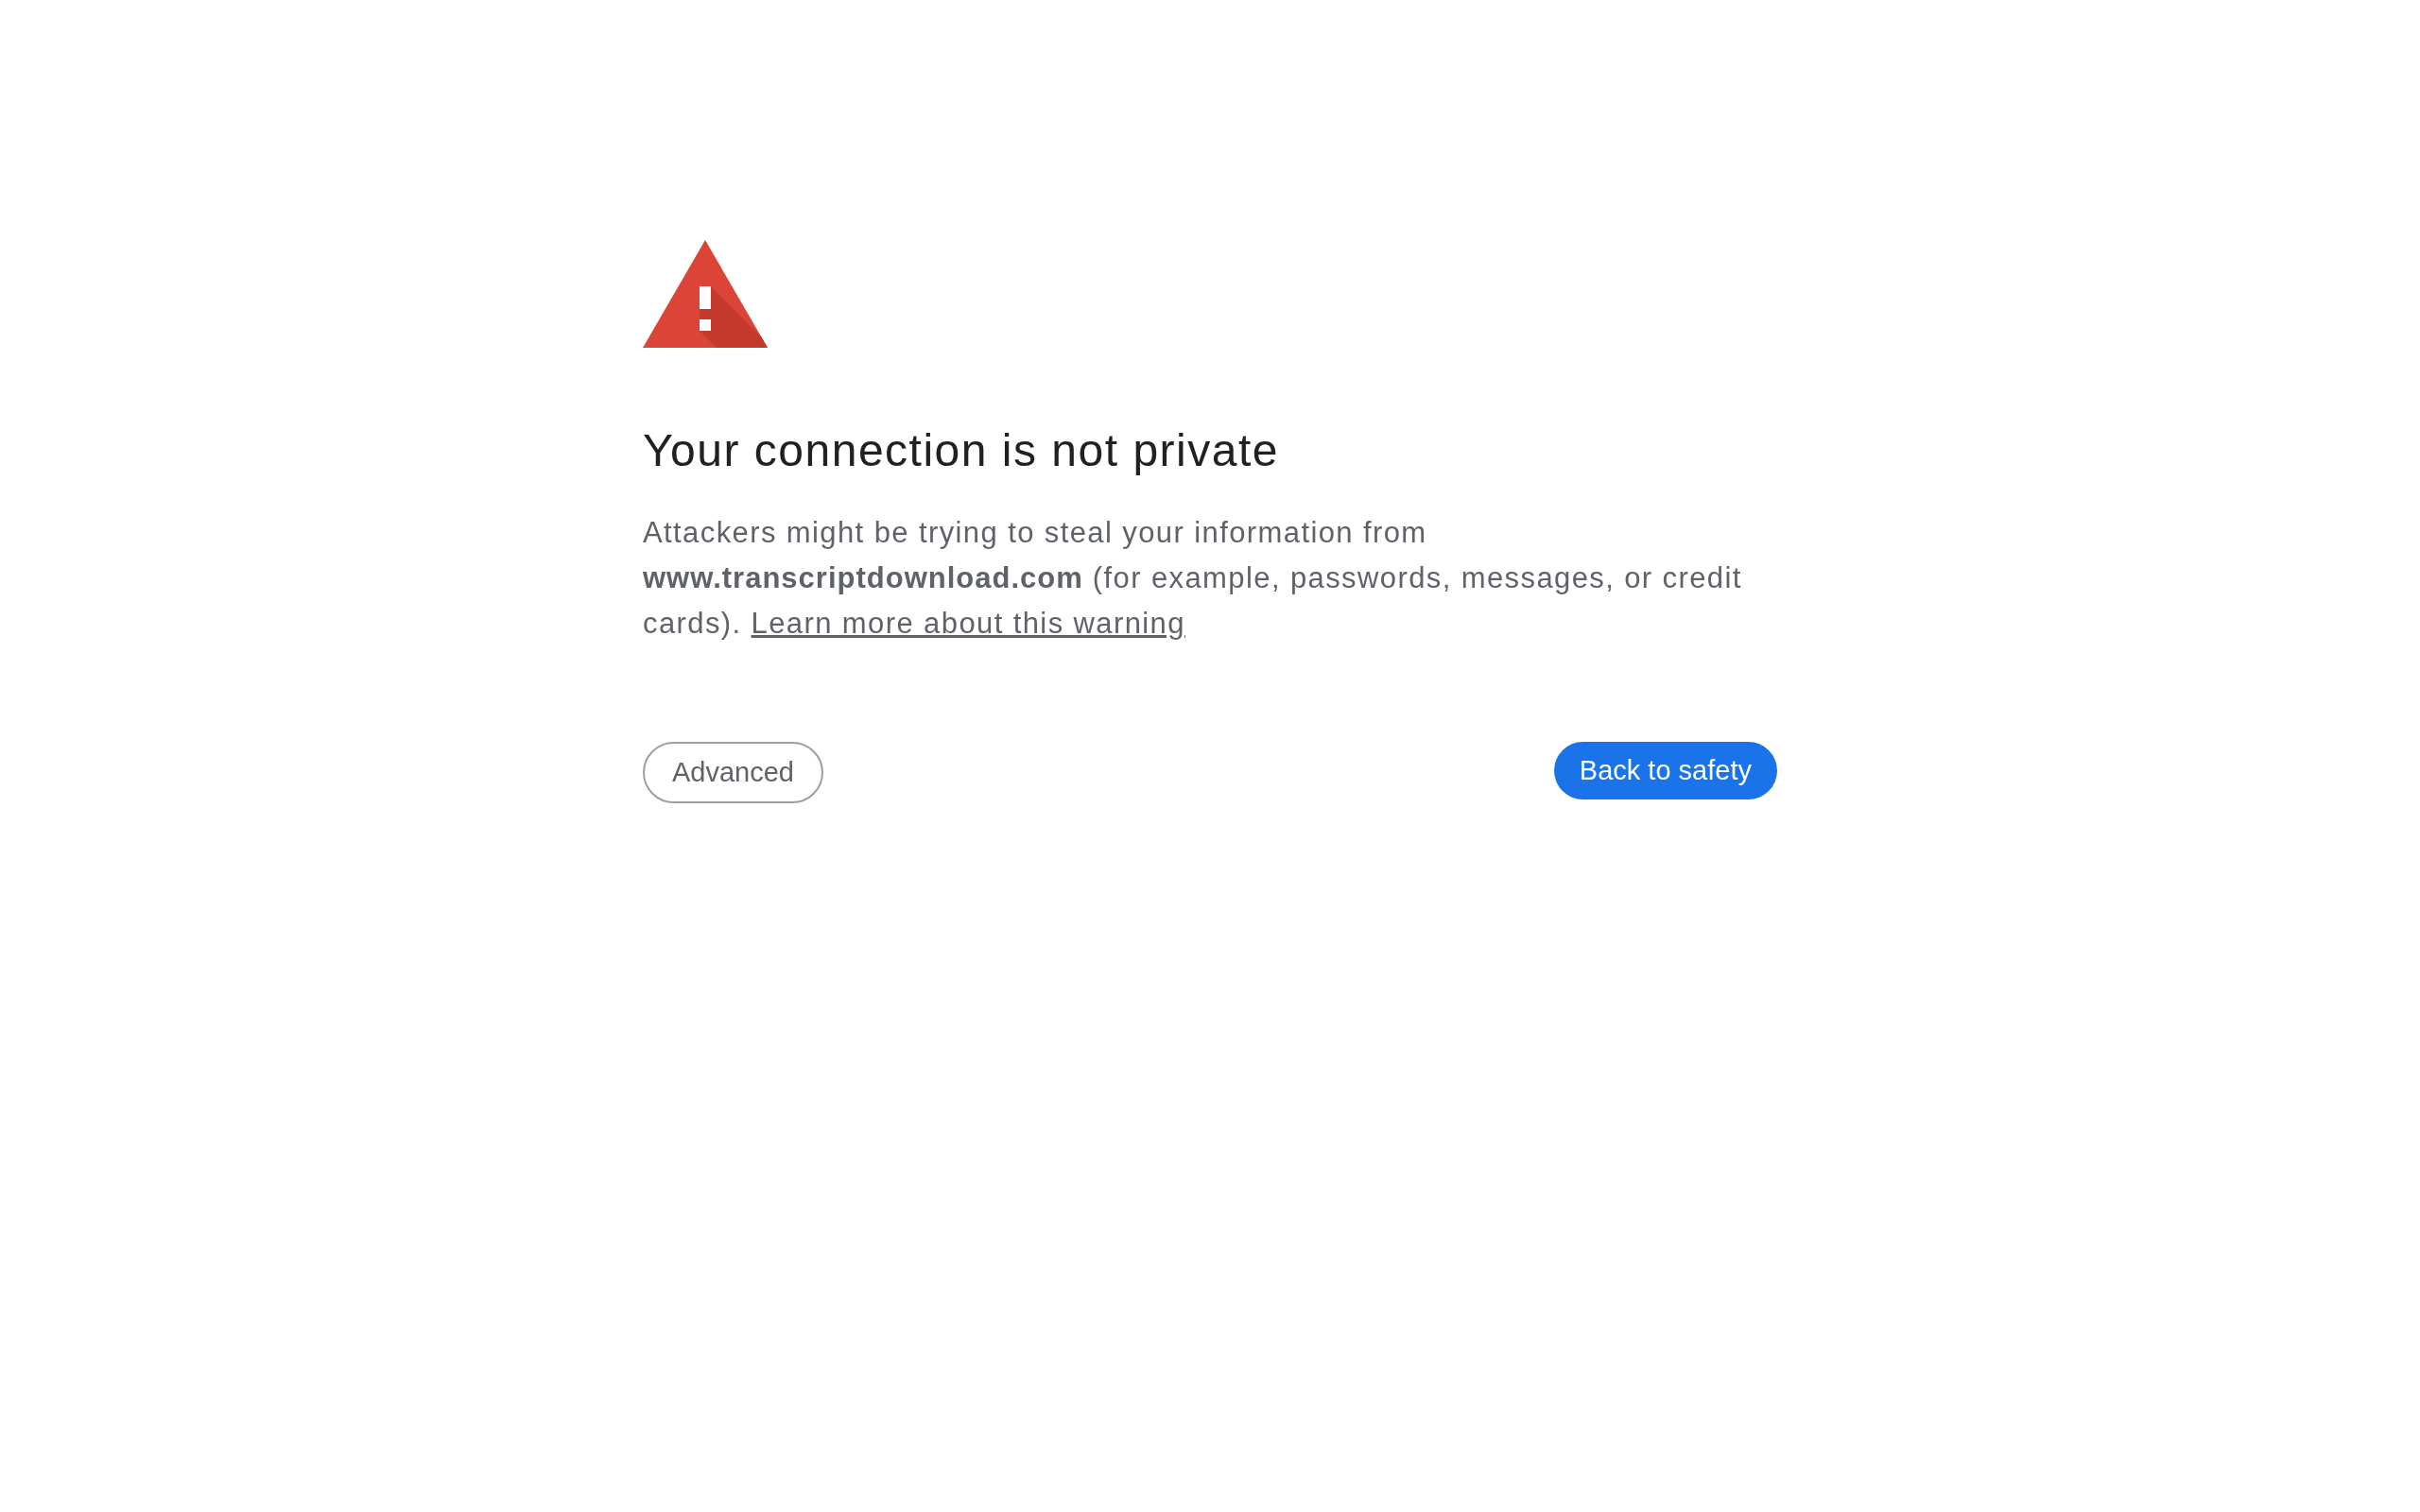 Image resolution: width=2420 pixels, height=1512 pixels. Describe the element at coordinates (705, 294) in the screenshot. I see `warning-triangle-icon` at that location.